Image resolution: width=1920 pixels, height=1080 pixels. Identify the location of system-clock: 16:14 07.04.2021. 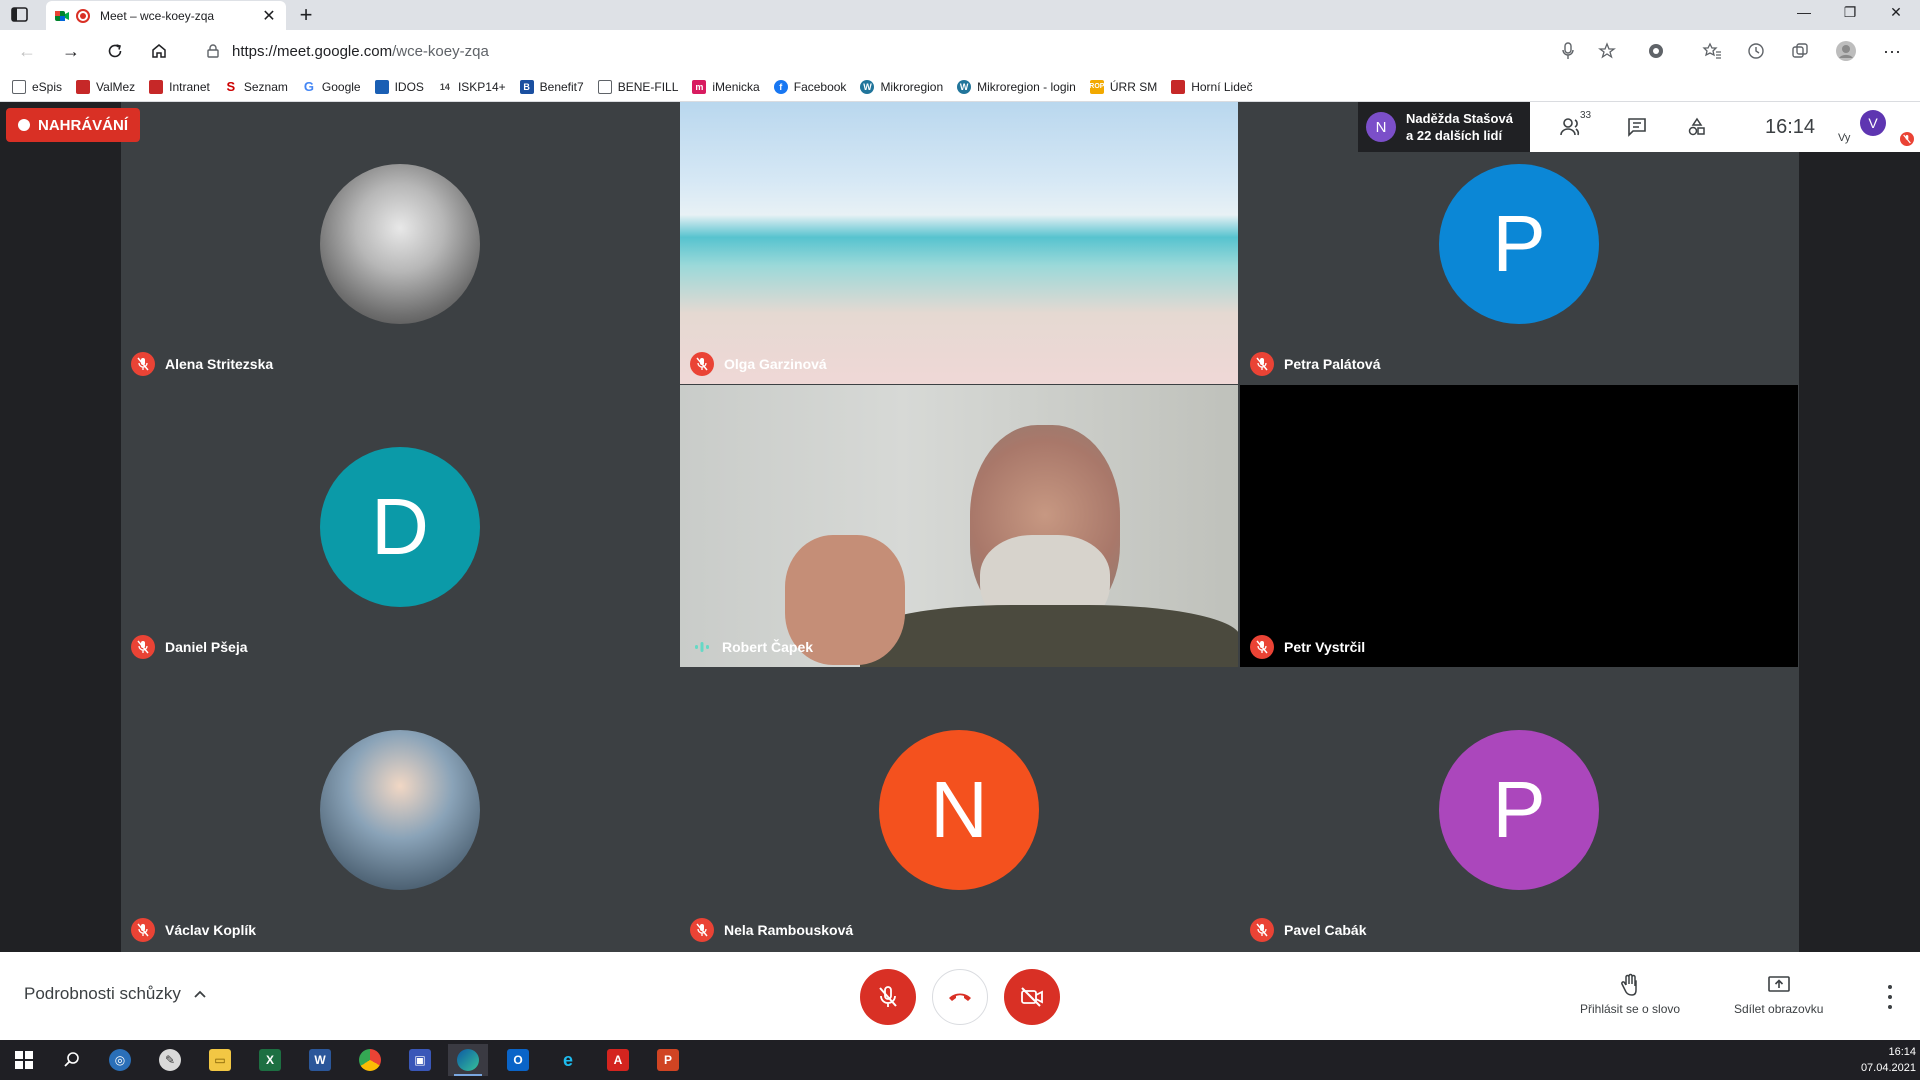
(1881, 1060).